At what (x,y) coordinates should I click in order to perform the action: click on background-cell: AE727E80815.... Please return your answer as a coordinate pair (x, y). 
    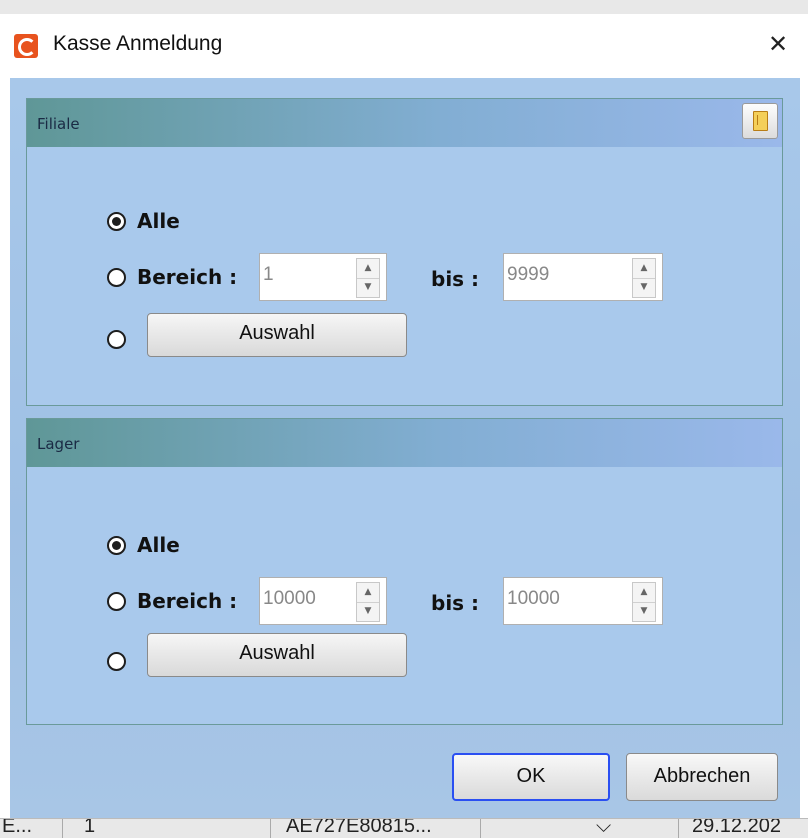
    Looking at the image, I should click on (359, 827).